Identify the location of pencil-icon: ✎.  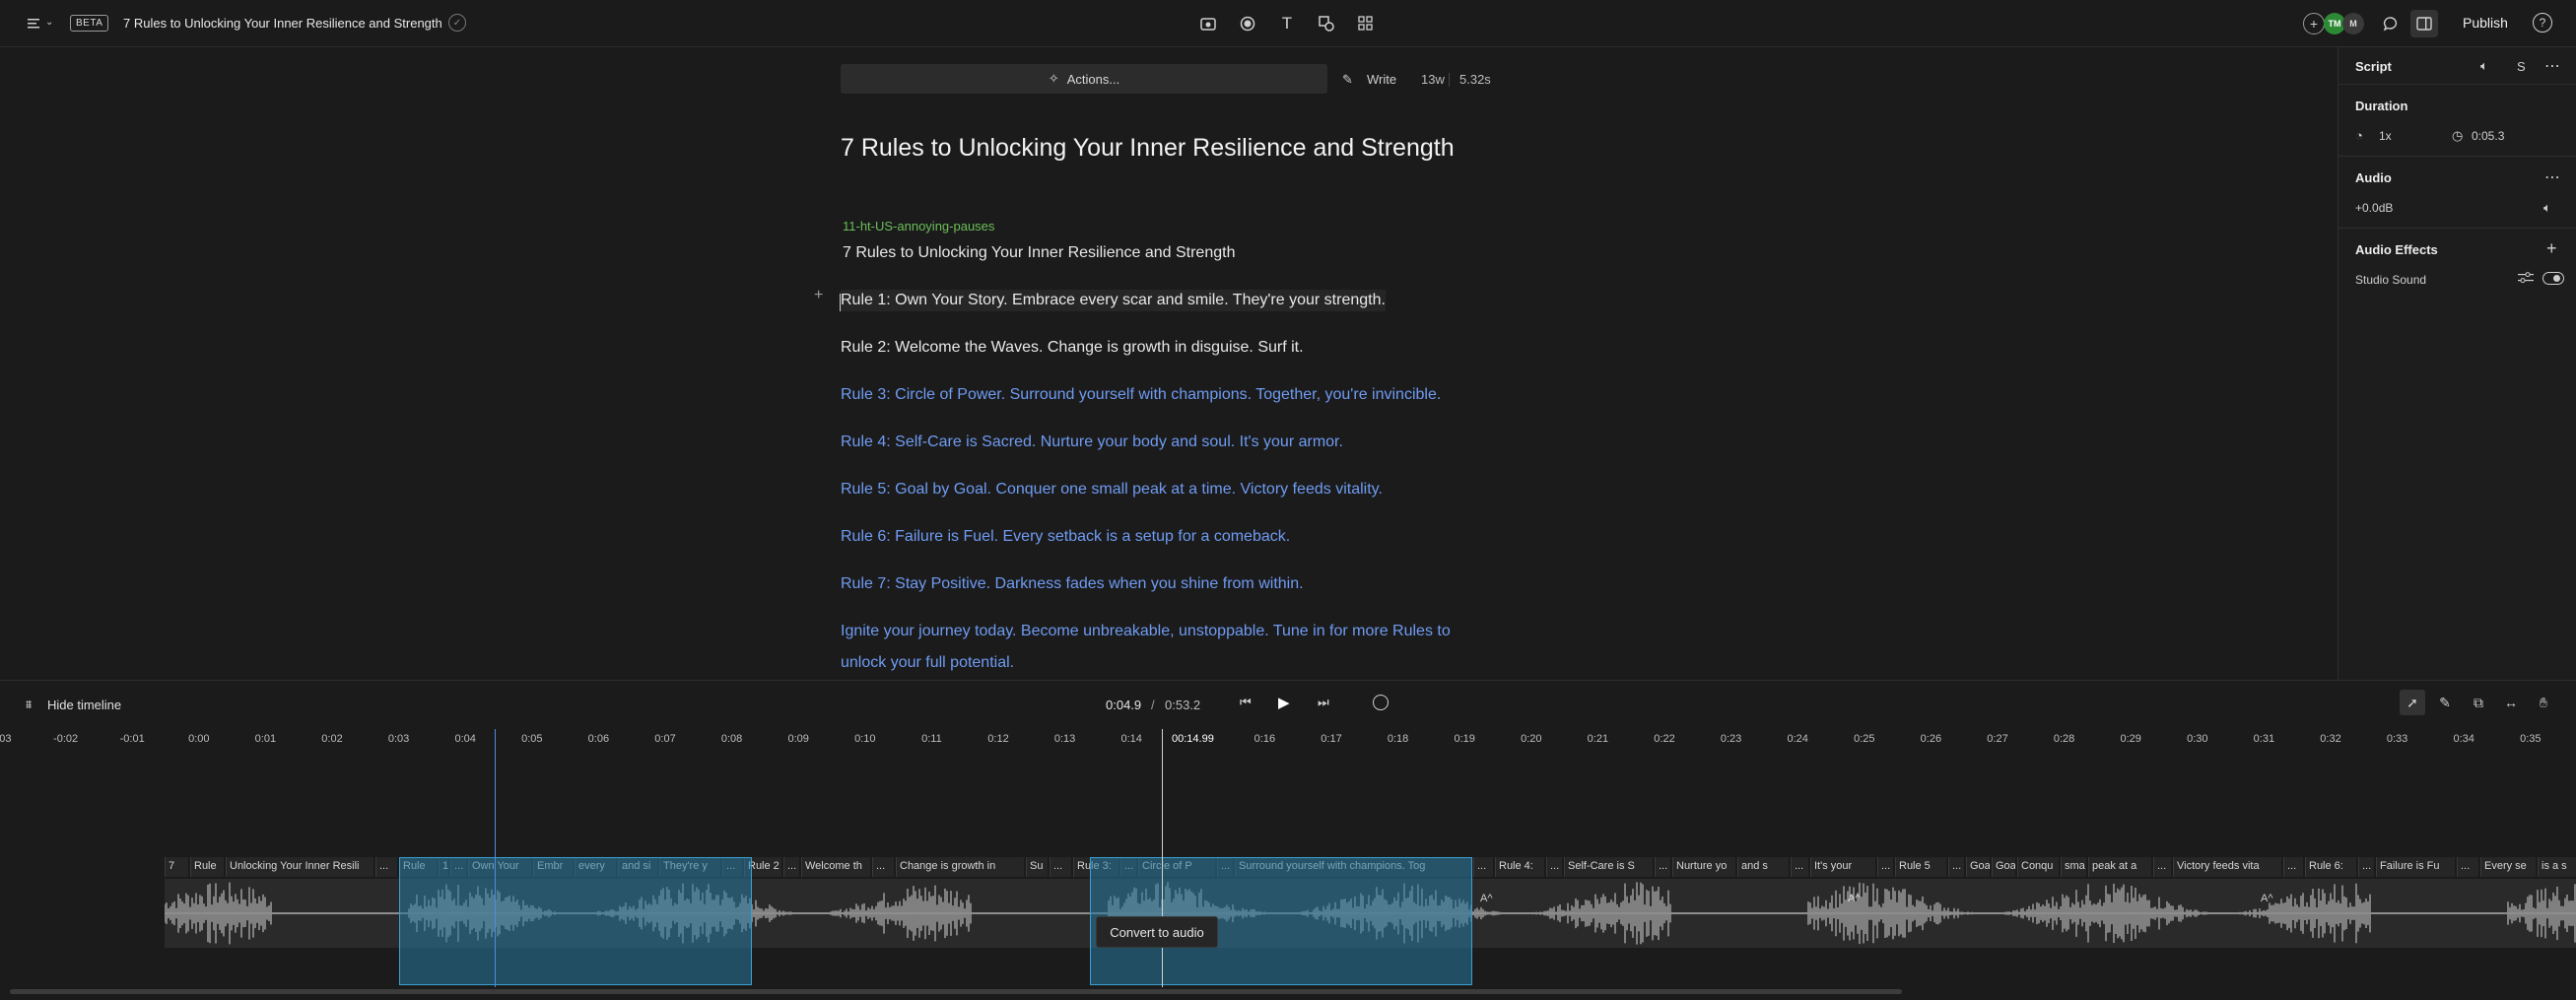
(1347, 80).